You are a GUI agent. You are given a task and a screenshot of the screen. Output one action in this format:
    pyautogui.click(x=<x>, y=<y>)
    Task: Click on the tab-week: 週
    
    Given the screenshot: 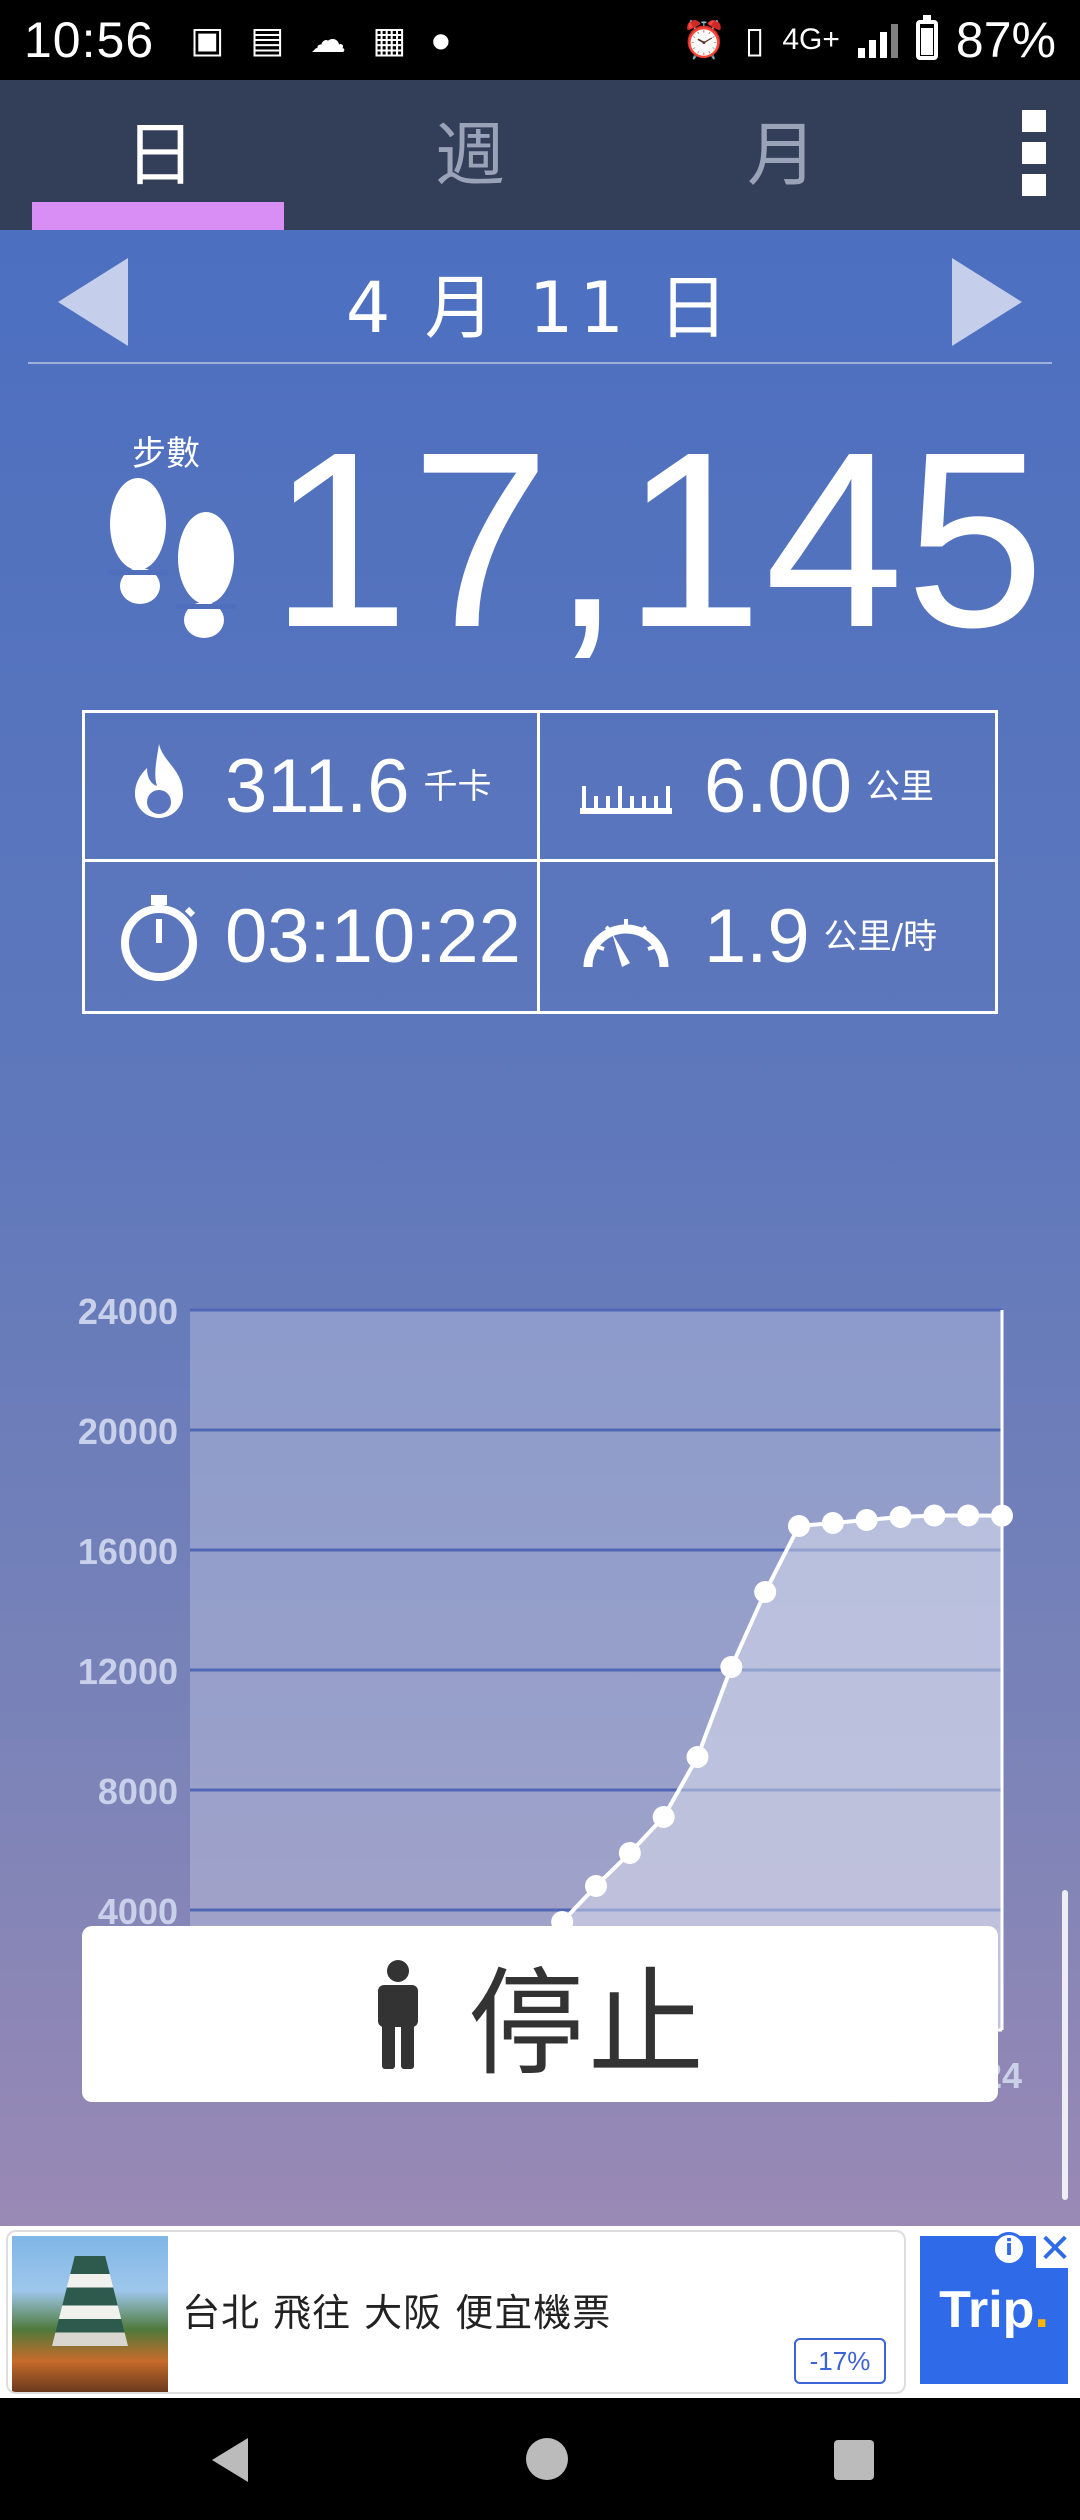 What is the action you would take?
    pyautogui.click(x=470, y=155)
    